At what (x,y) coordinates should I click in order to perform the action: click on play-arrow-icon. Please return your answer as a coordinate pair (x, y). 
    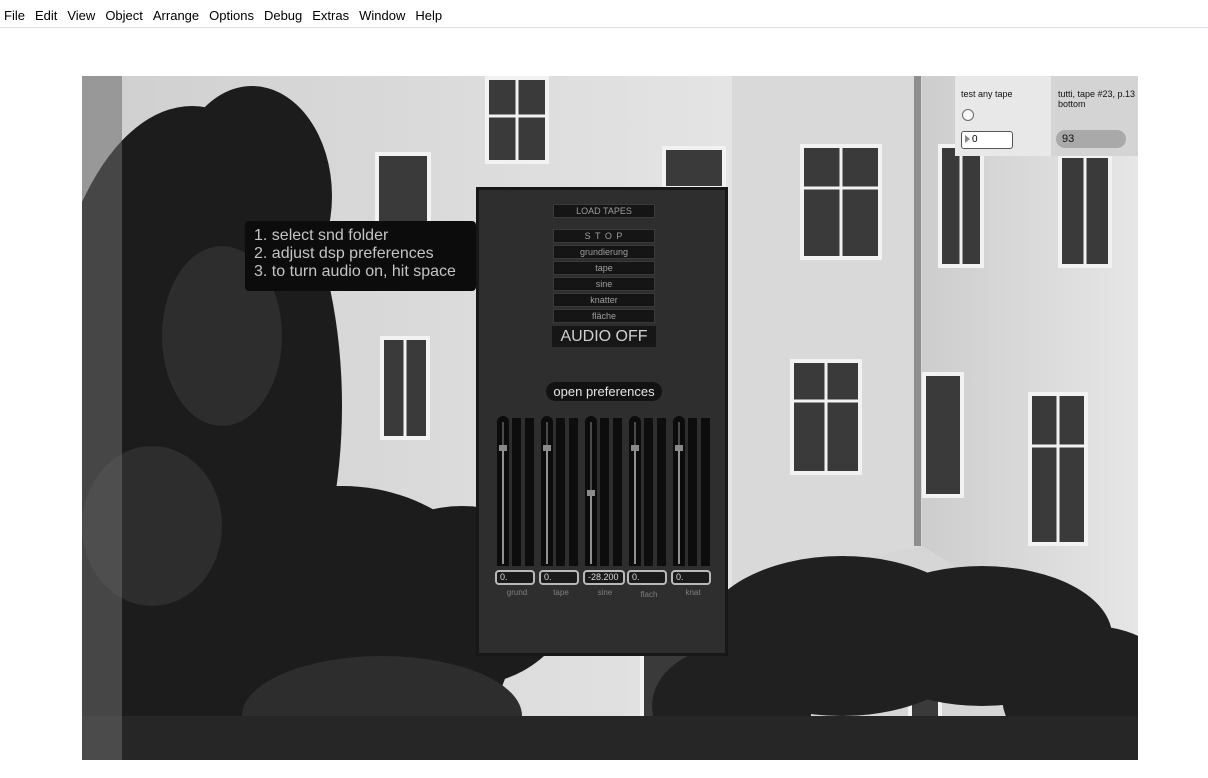
    Looking at the image, I should click on (967, 139).